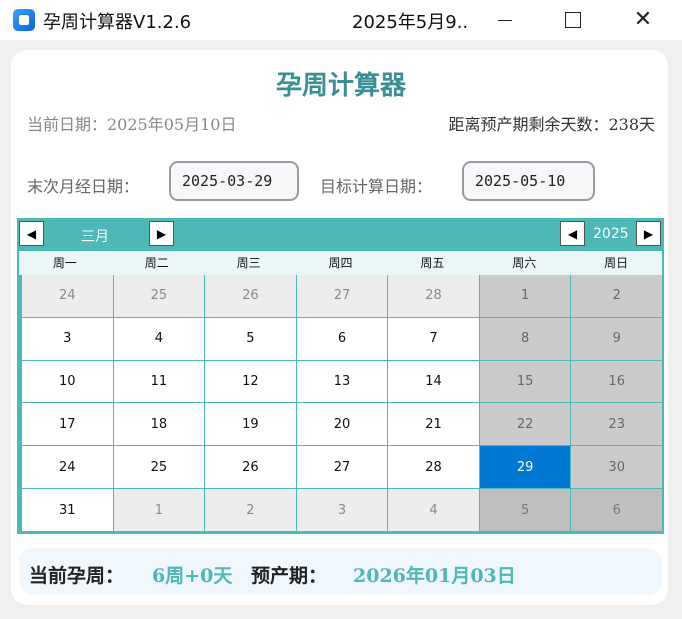  What do you see at coordinates (117, 22) in the screenshot?
I see `window-title: 孕周计算器V1.2.6` at bounding box center [117, 22].